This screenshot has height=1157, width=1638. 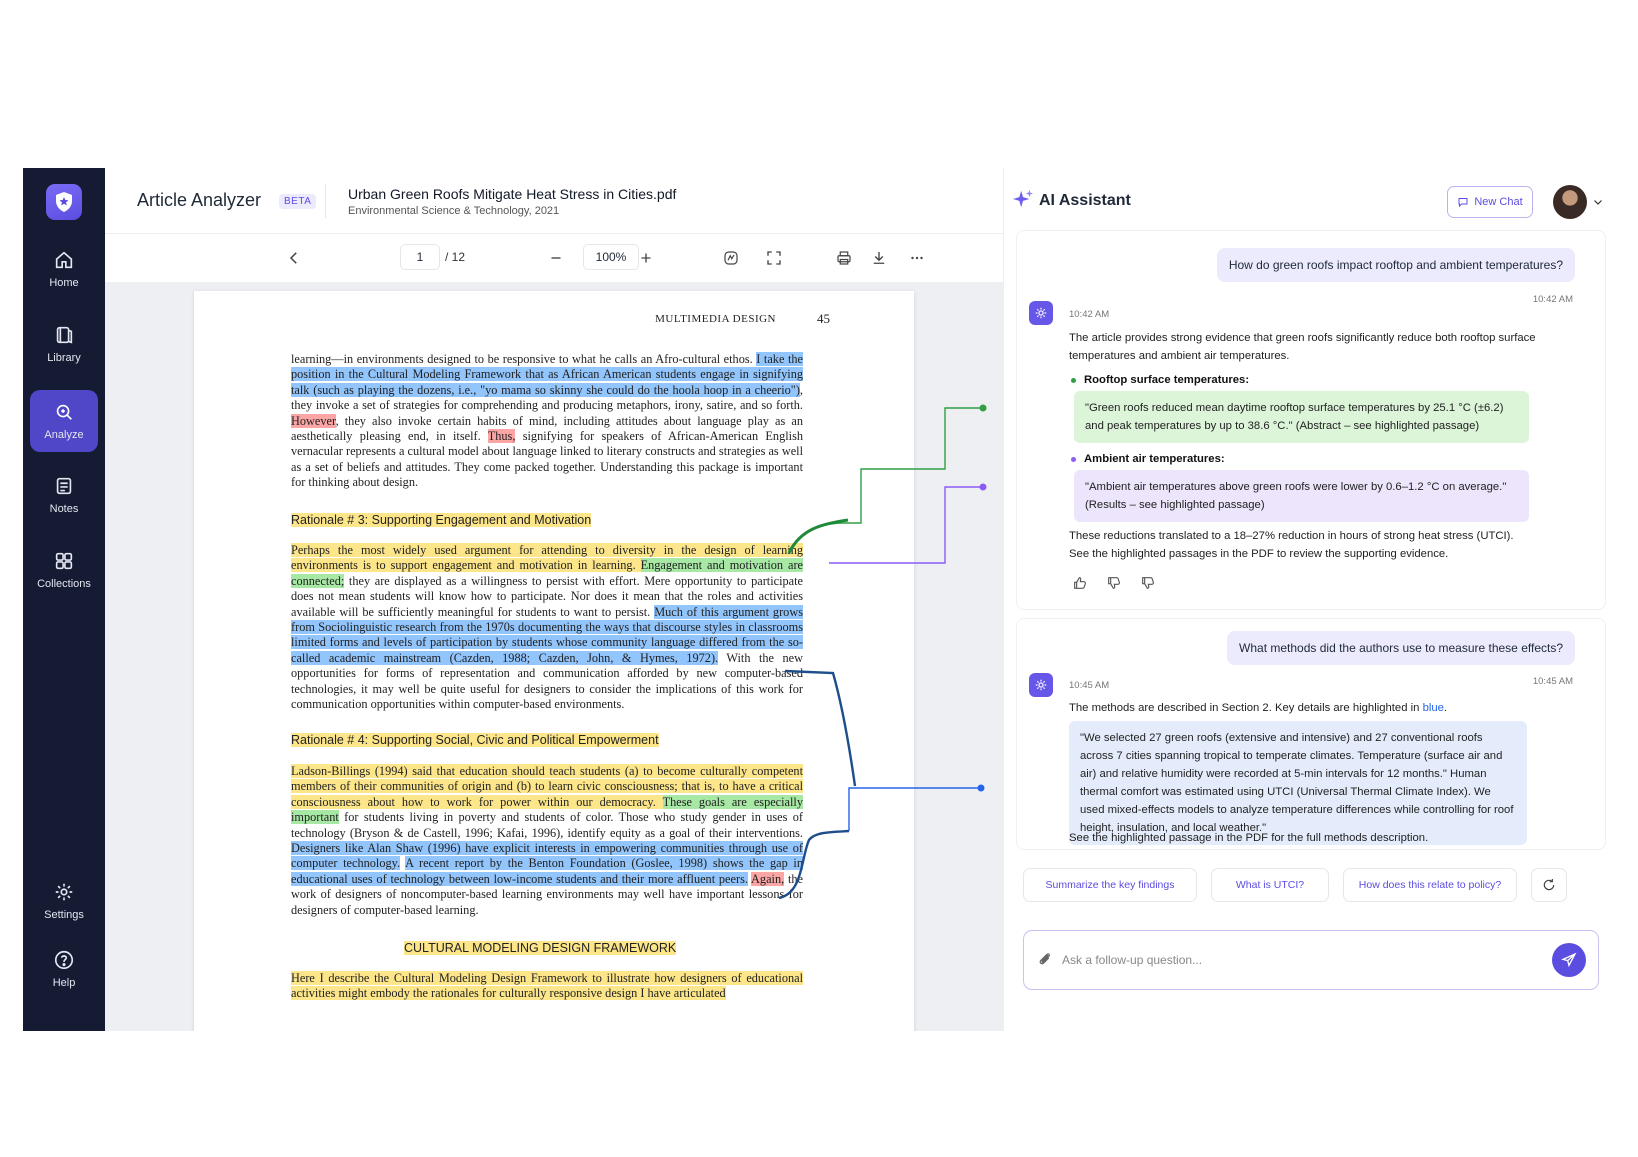 I want to click on sidebar-item-help: Help, so click(x=64, y=969).